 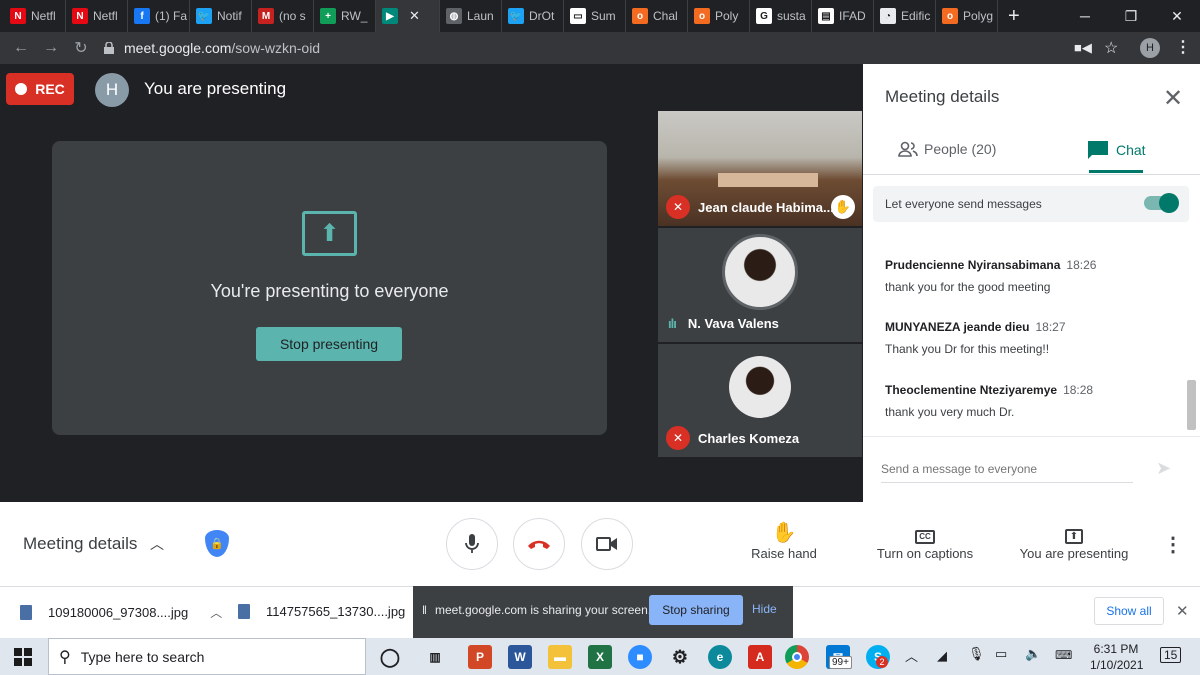 I want to click on download-item: 114757565_13730....jpg, so click(x=321, y=611).